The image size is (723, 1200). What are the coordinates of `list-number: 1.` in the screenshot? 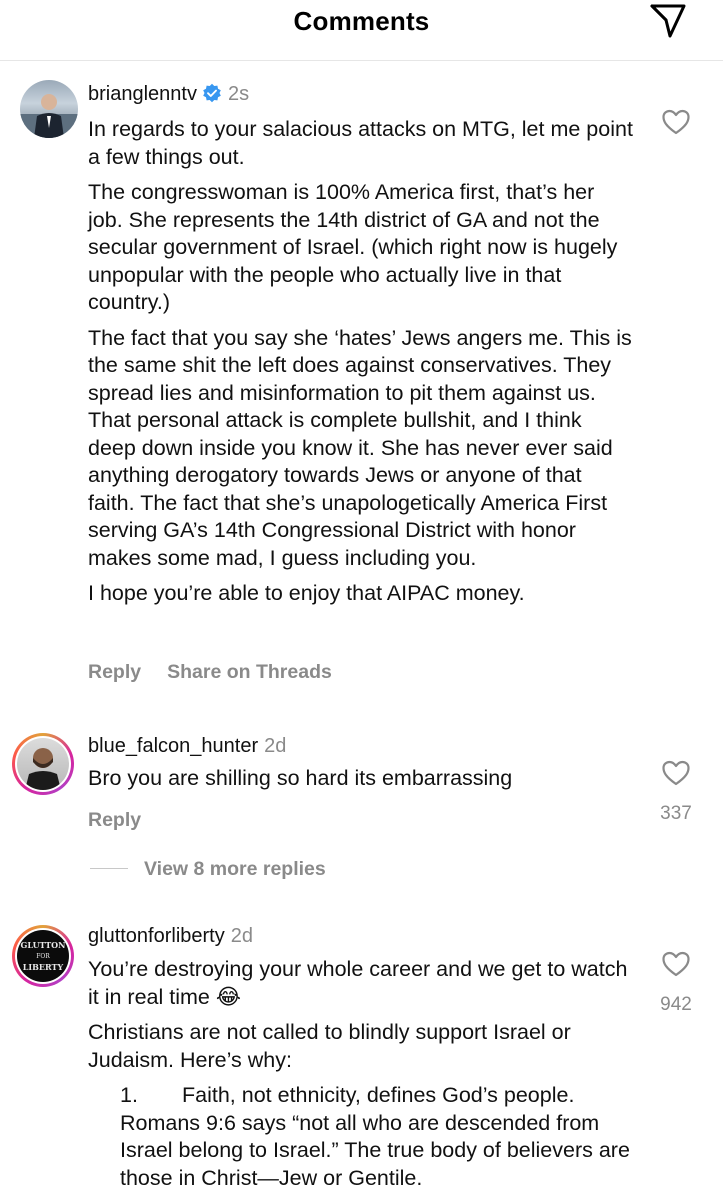 It's located at (129, 1095).